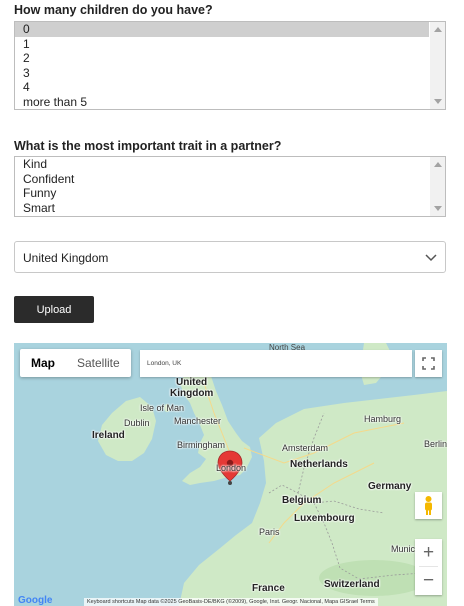 This screenshot has width=464, height=606. Describe the element at coordinates (268, 588) in the screenshot. I see `map-label: France` at that location.